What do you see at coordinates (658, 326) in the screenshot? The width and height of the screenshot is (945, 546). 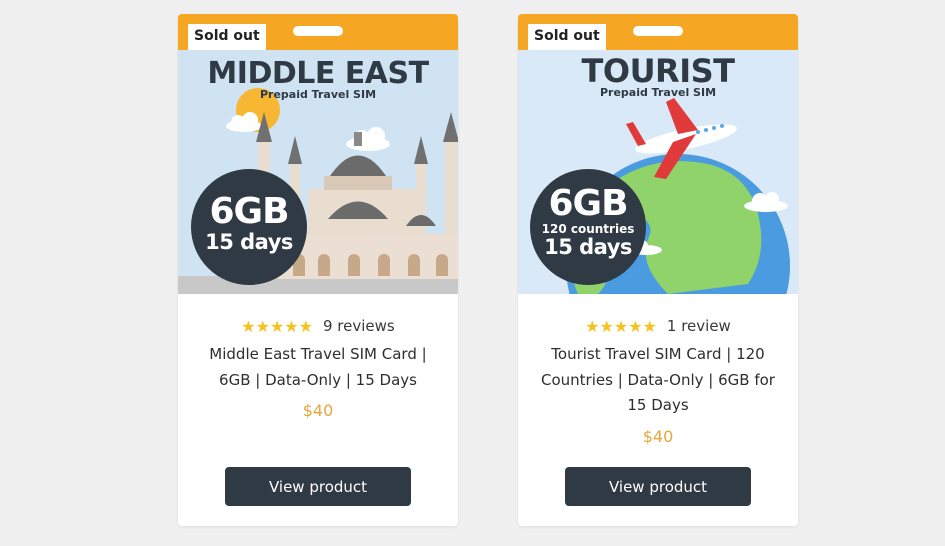 I see `rating-row: ★★★★★ 1 review` at bounding box center [658, 326].